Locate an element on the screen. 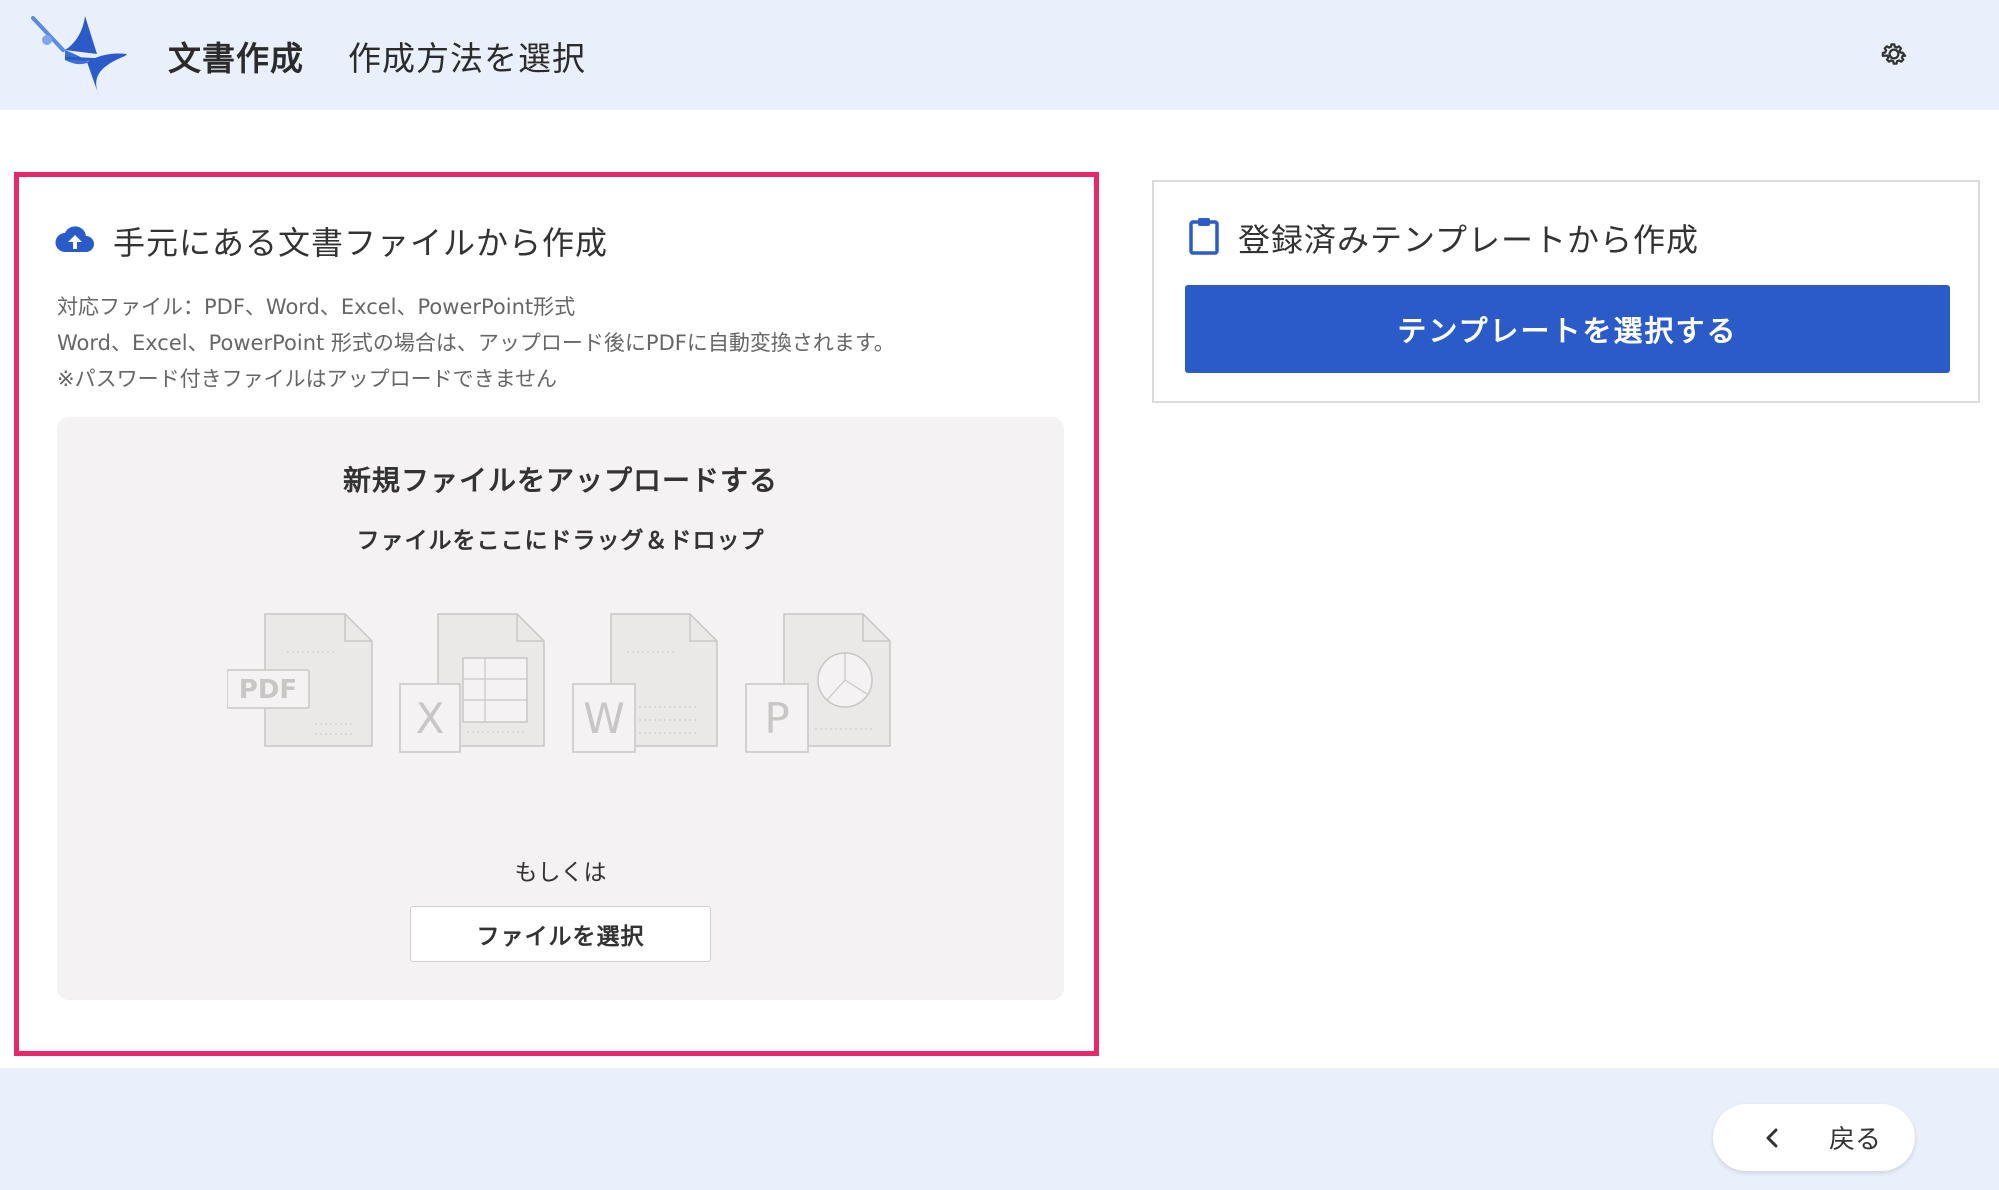 The height and width of the screenshot is (1190, 1999). dropzone-title: 新規ファイルをアップロードする is located at coordinates (560, 480).